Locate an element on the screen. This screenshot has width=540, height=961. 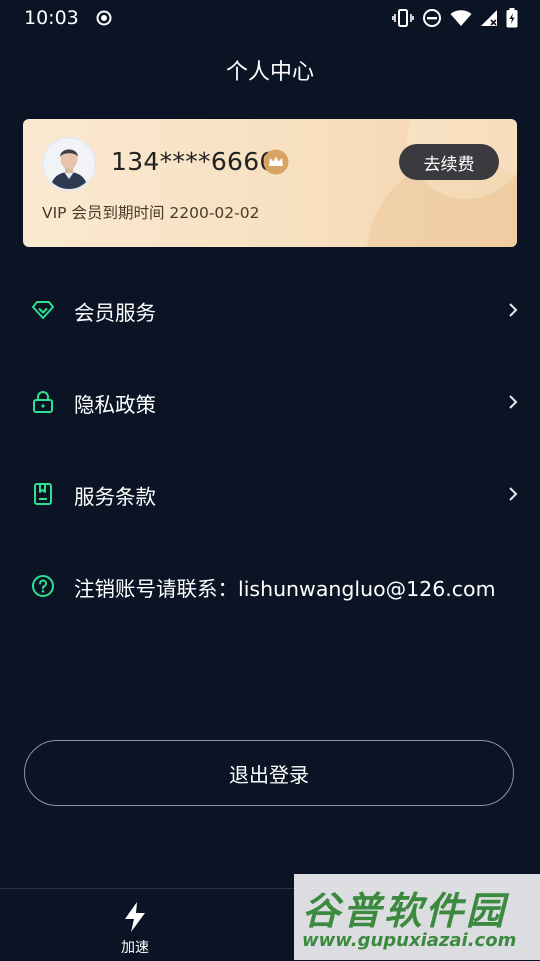
menu-item-cancel-account: 注销账号请联系：lishunwangluo@126.com is located at coordinates (270, 586).